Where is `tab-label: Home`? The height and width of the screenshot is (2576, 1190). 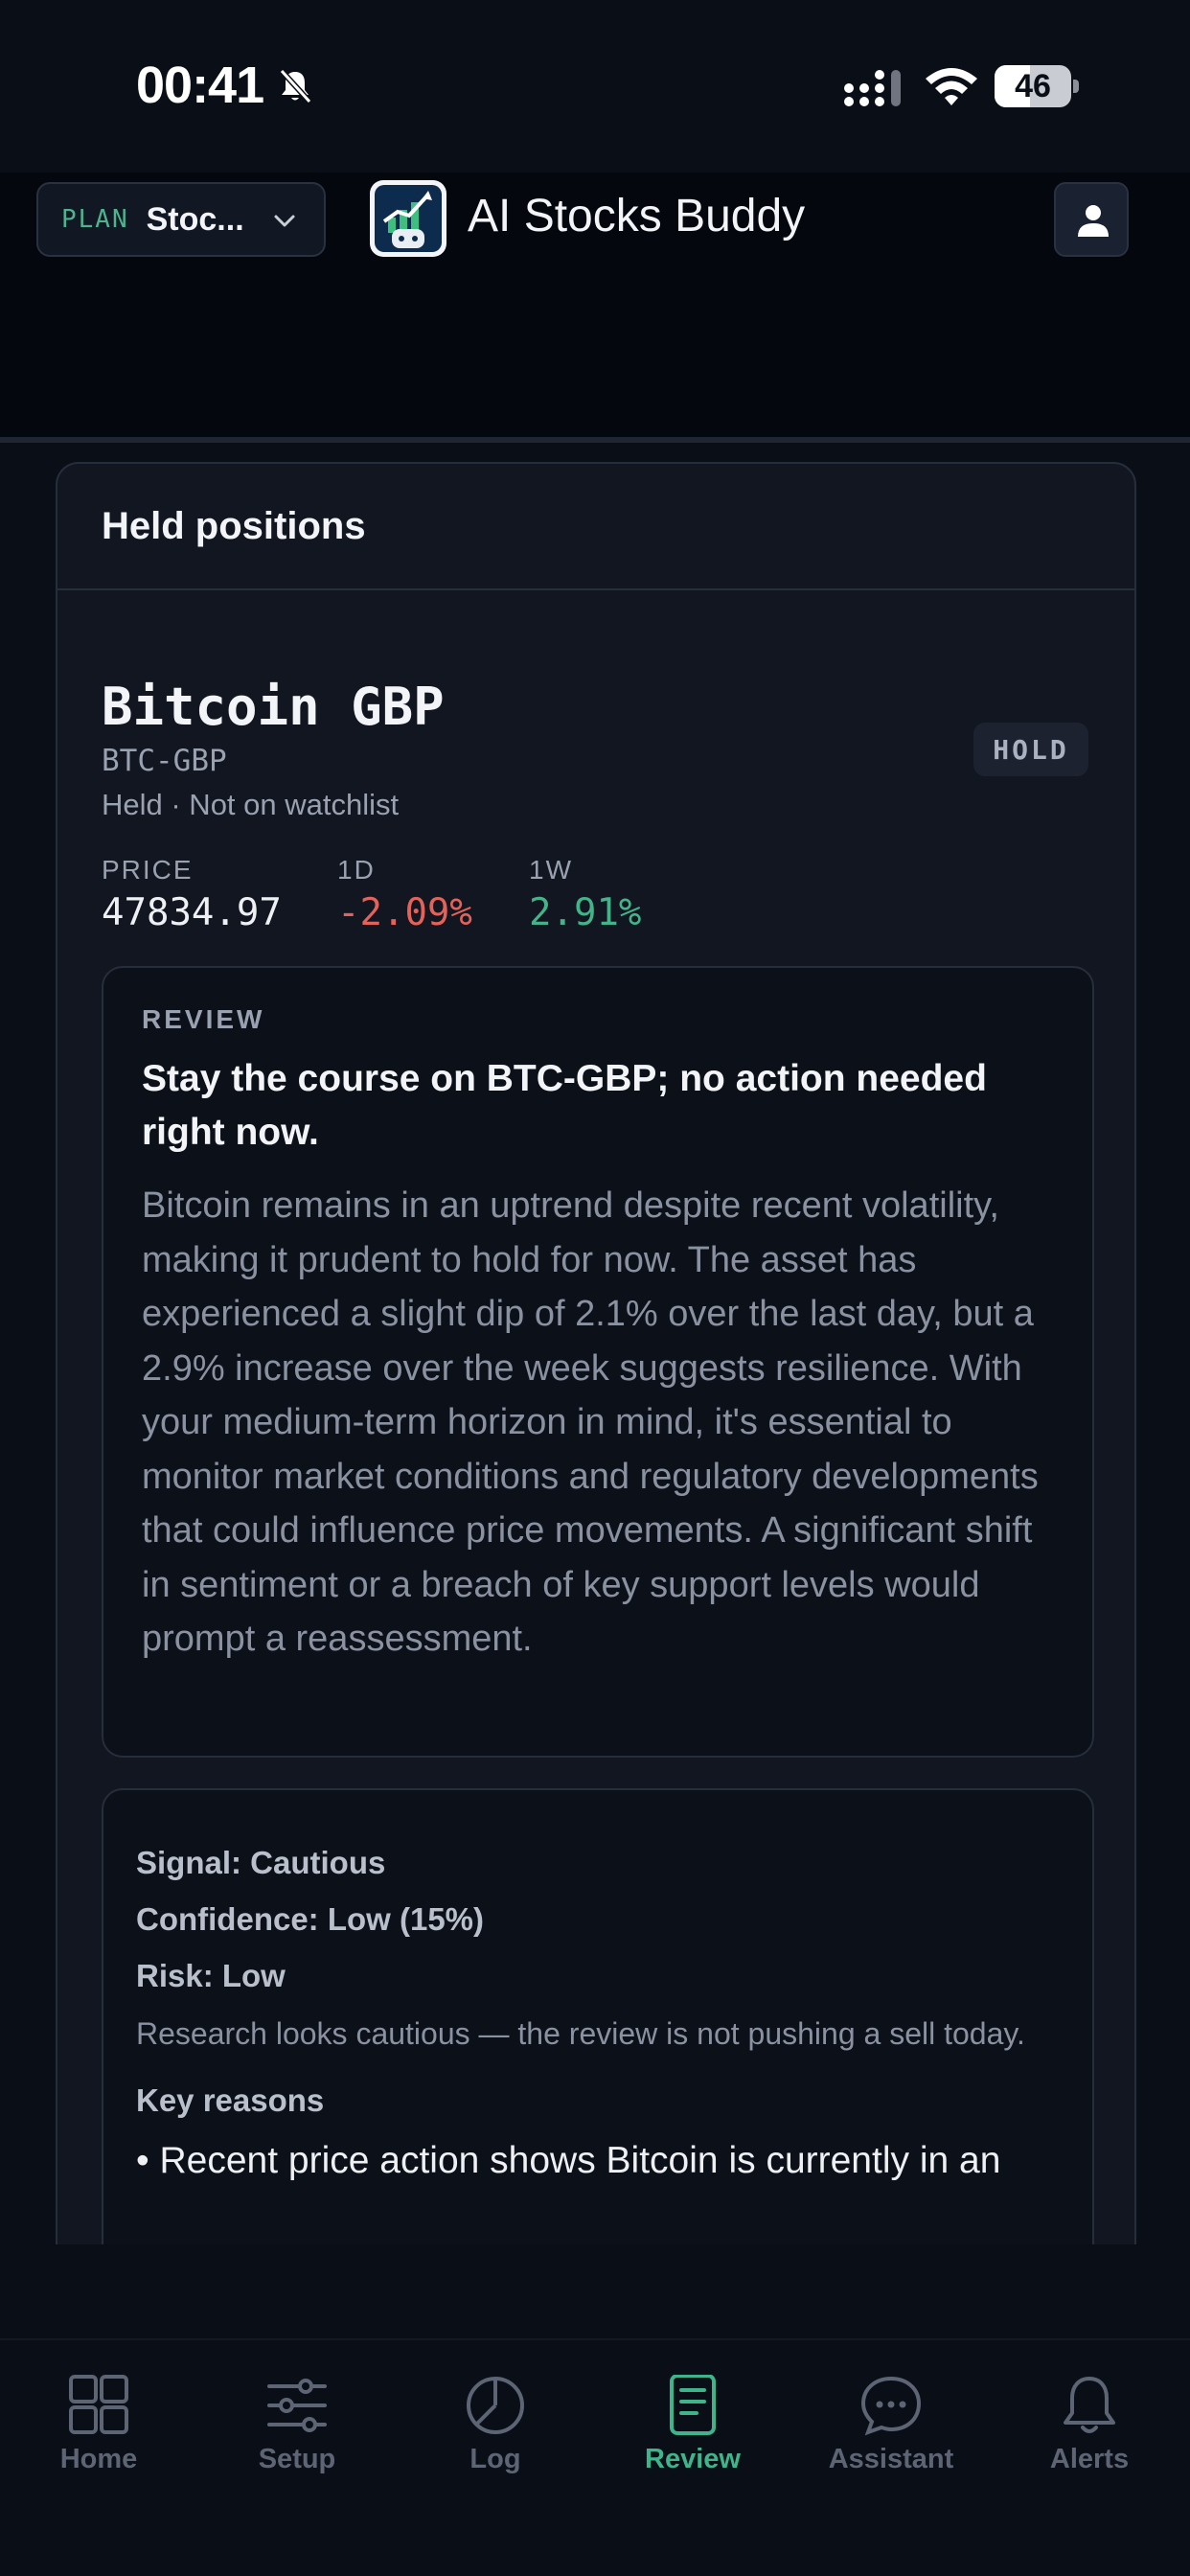 tab-label: Home is located at coordinates (99, 2459).